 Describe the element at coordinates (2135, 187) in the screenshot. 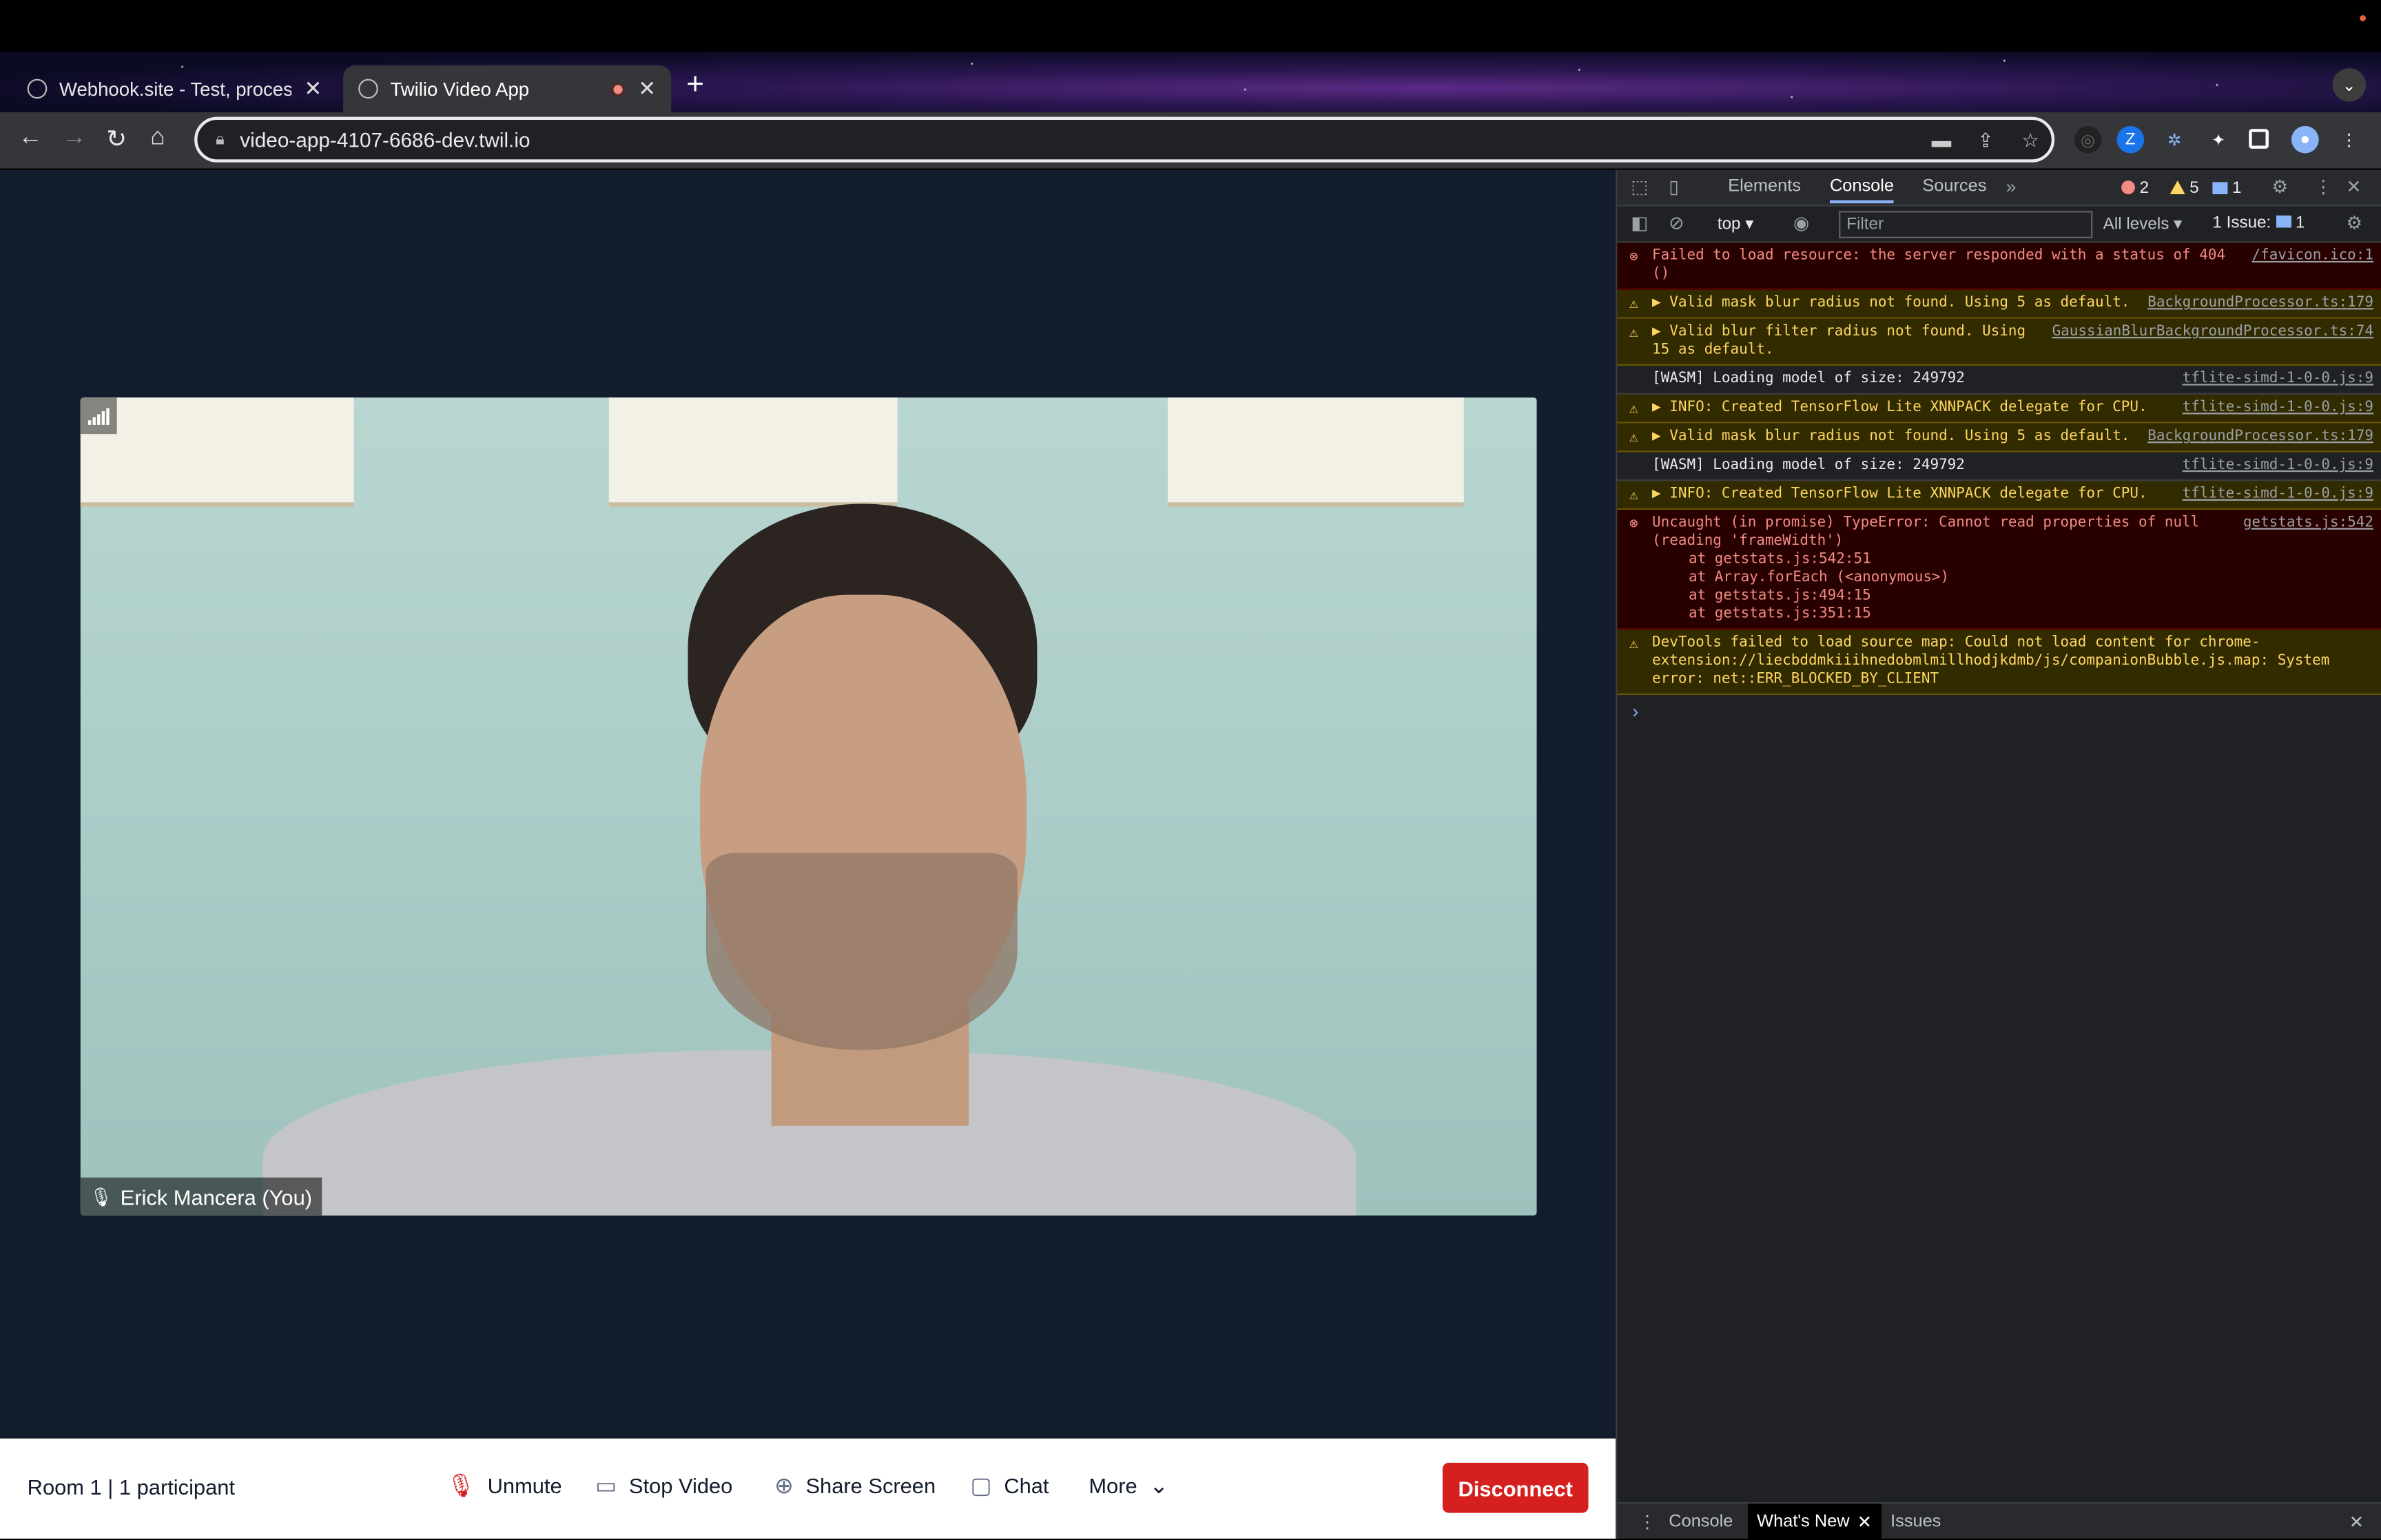

I see `error-counter: 2` at that location.